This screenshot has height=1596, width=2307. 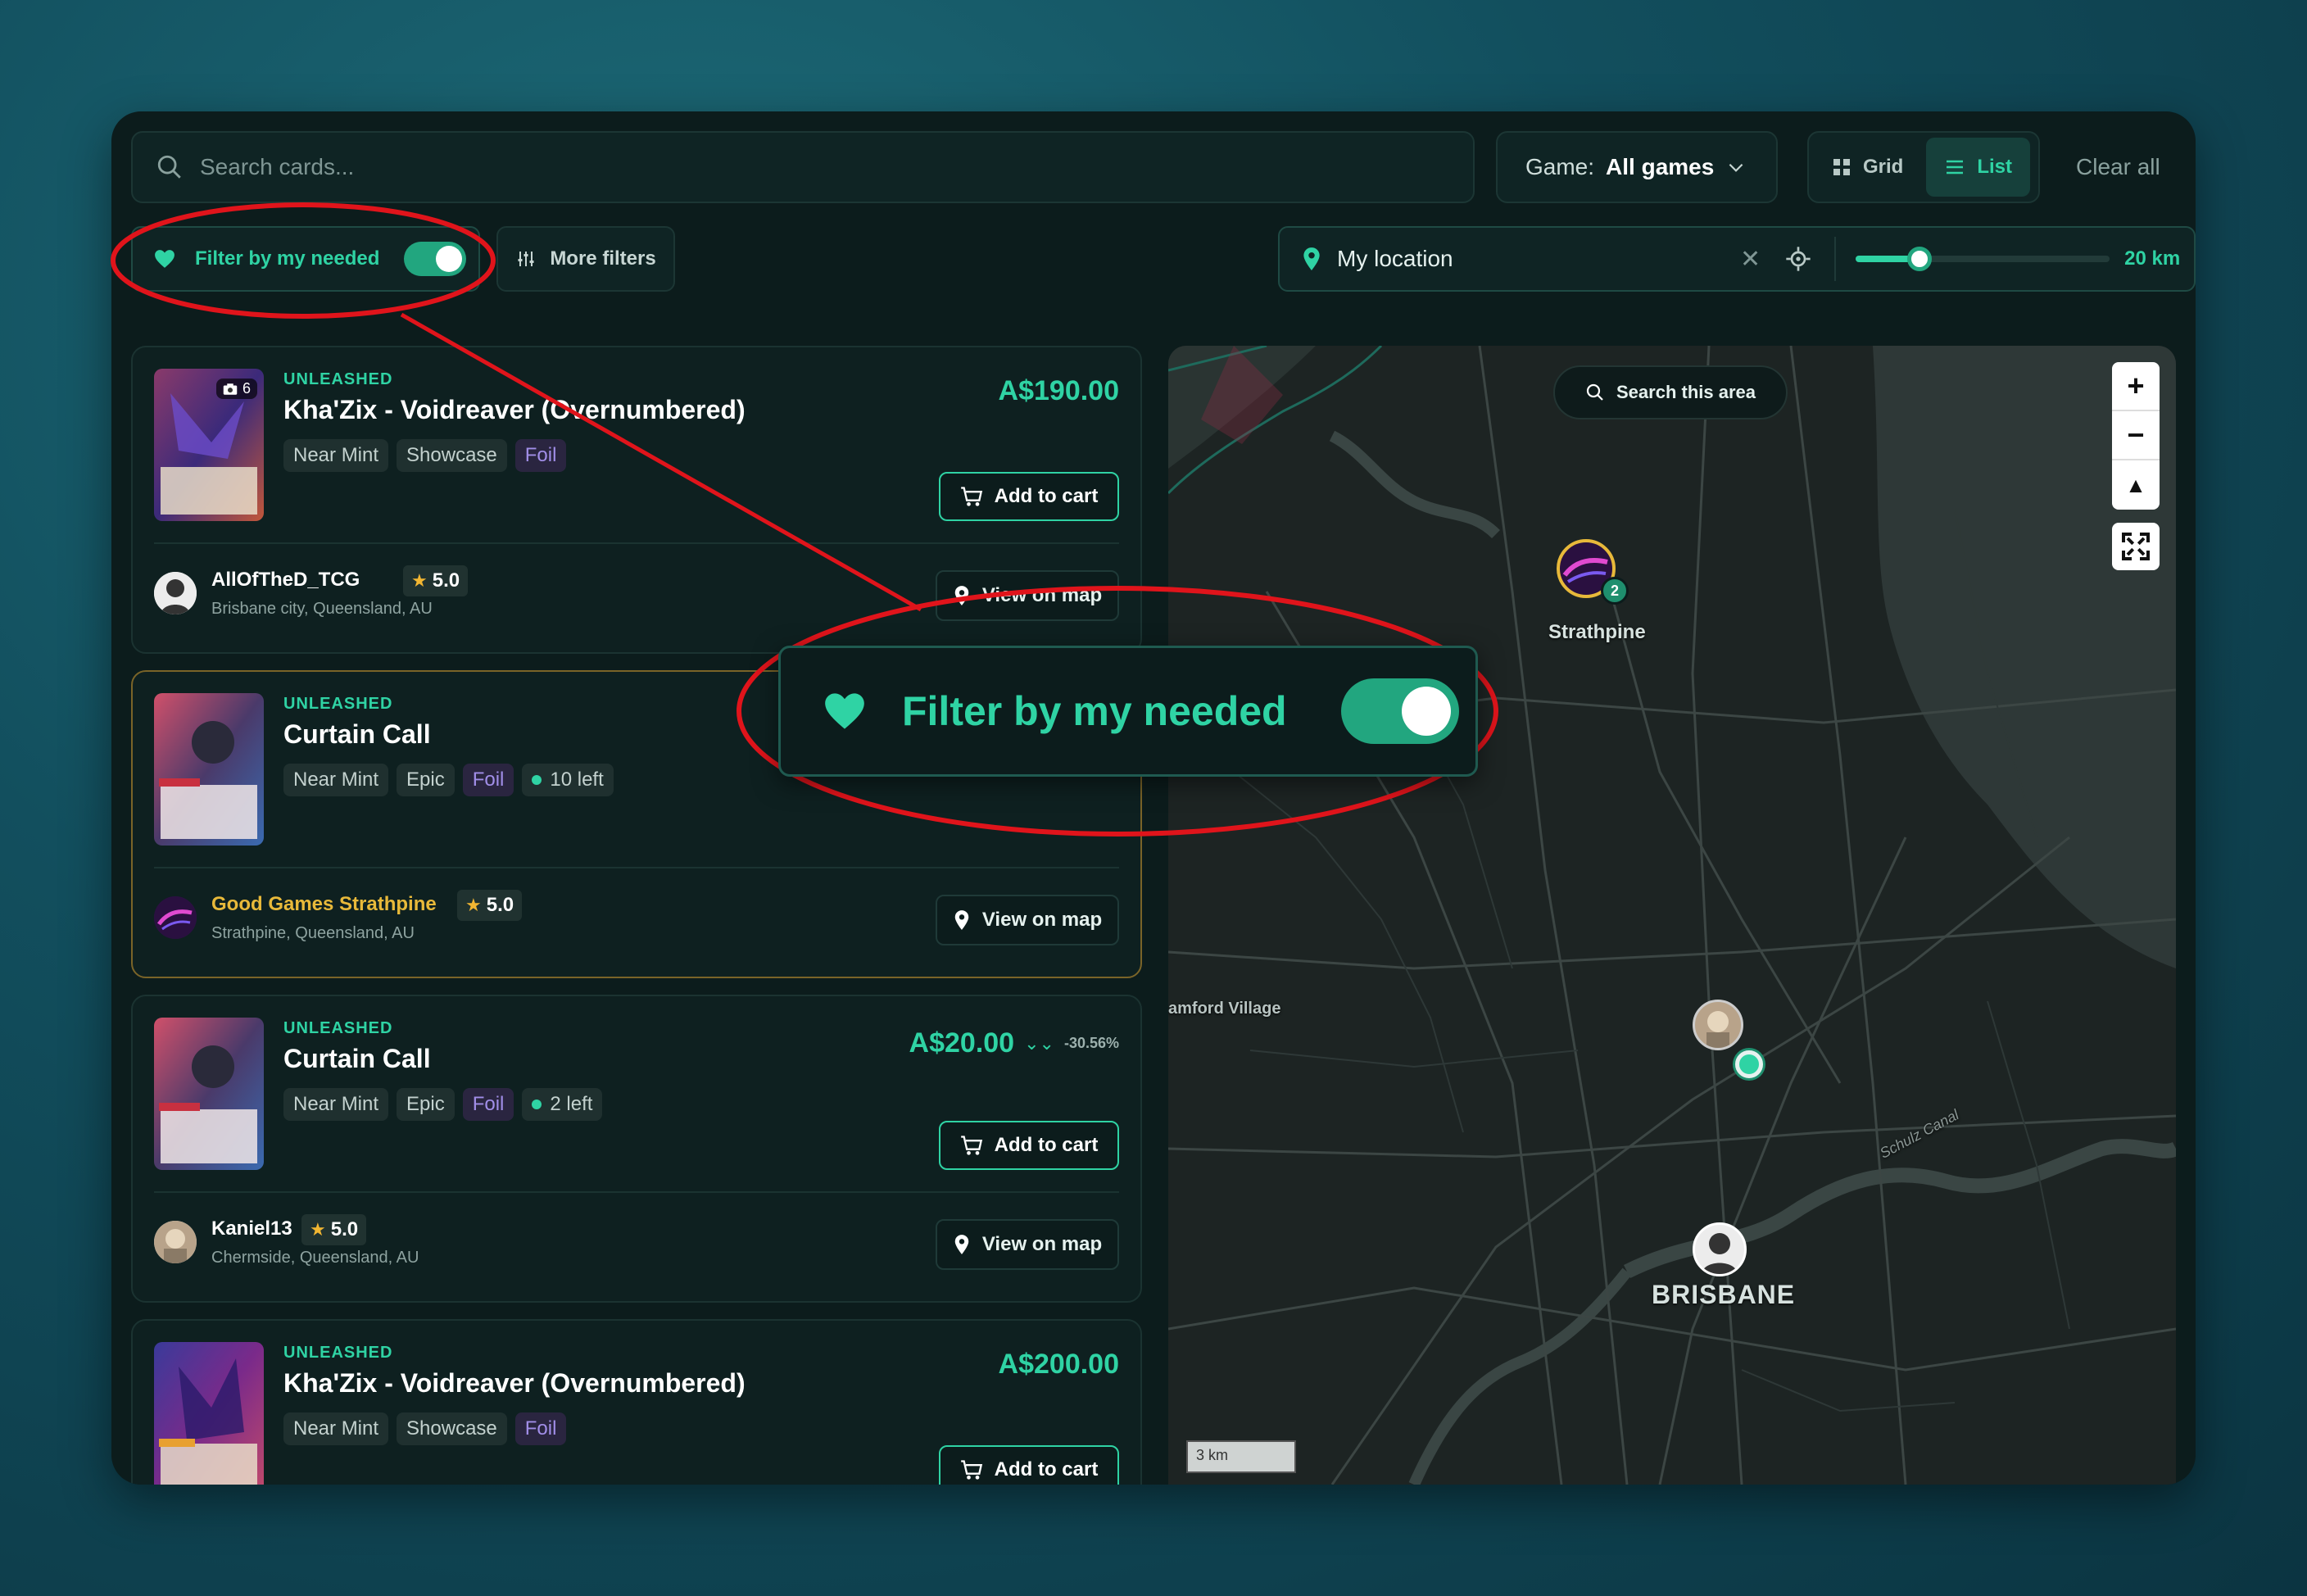 What do you see at coordinates (1058, 390) in the screenshot?
I see `price: A$190.00` at bounding box center [1058, 390].